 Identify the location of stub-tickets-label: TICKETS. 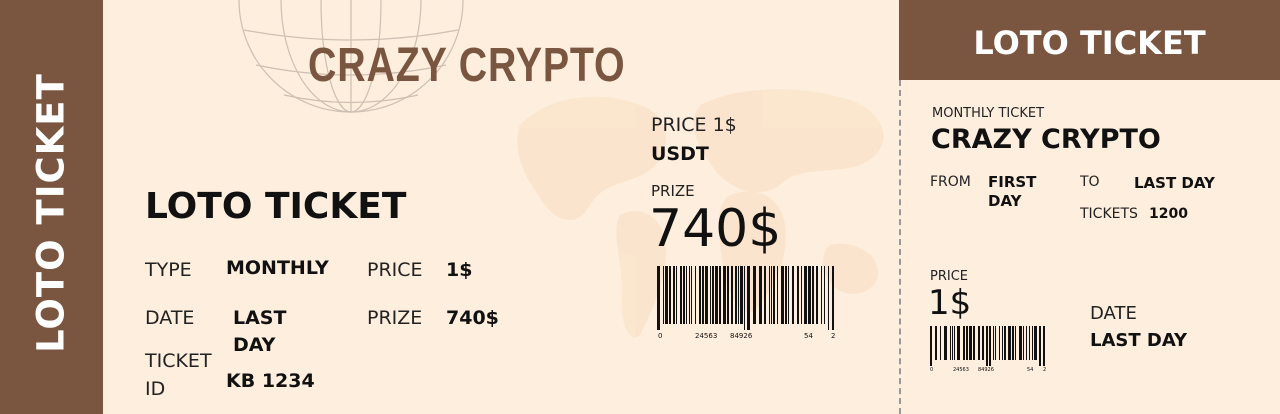
(1109, 214).